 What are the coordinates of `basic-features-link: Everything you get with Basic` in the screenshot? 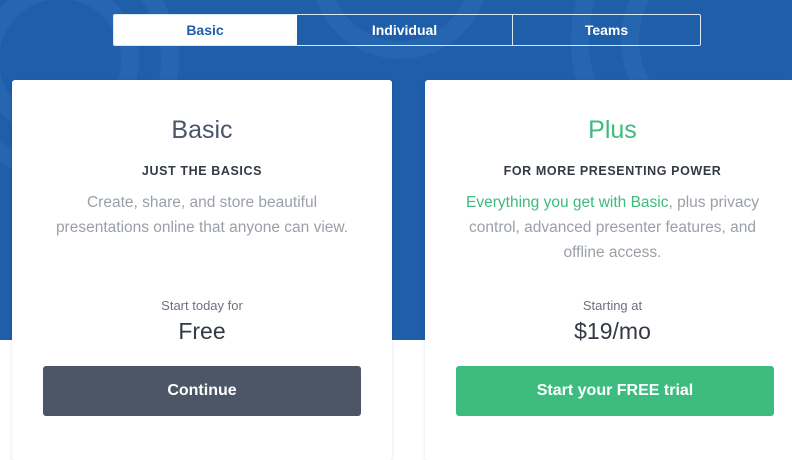 It's located at (567, 202).